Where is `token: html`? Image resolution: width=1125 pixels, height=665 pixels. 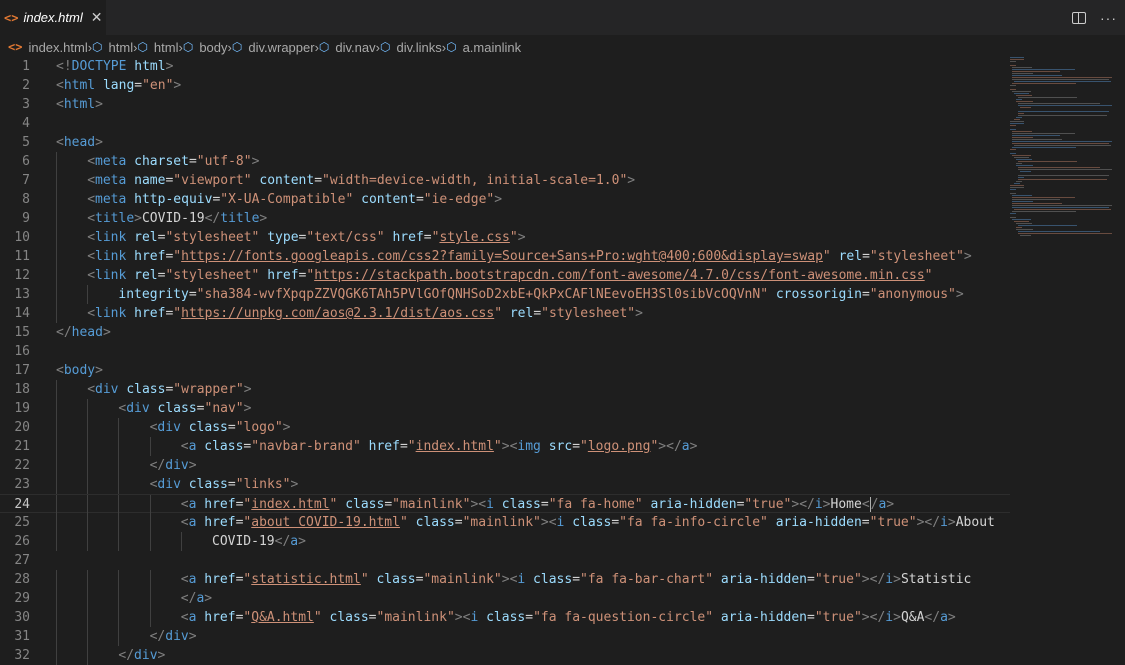
token: html is located at coordinates (79, 85).